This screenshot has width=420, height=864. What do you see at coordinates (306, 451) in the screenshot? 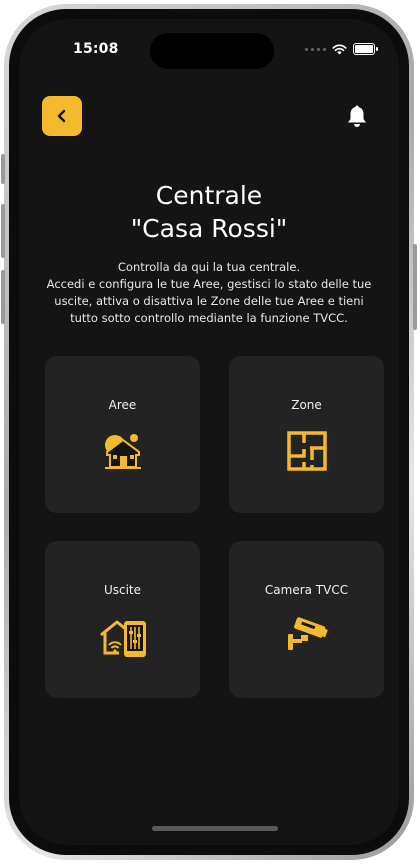
I see `floor-plan-icon` at bounding box center [306, 451].